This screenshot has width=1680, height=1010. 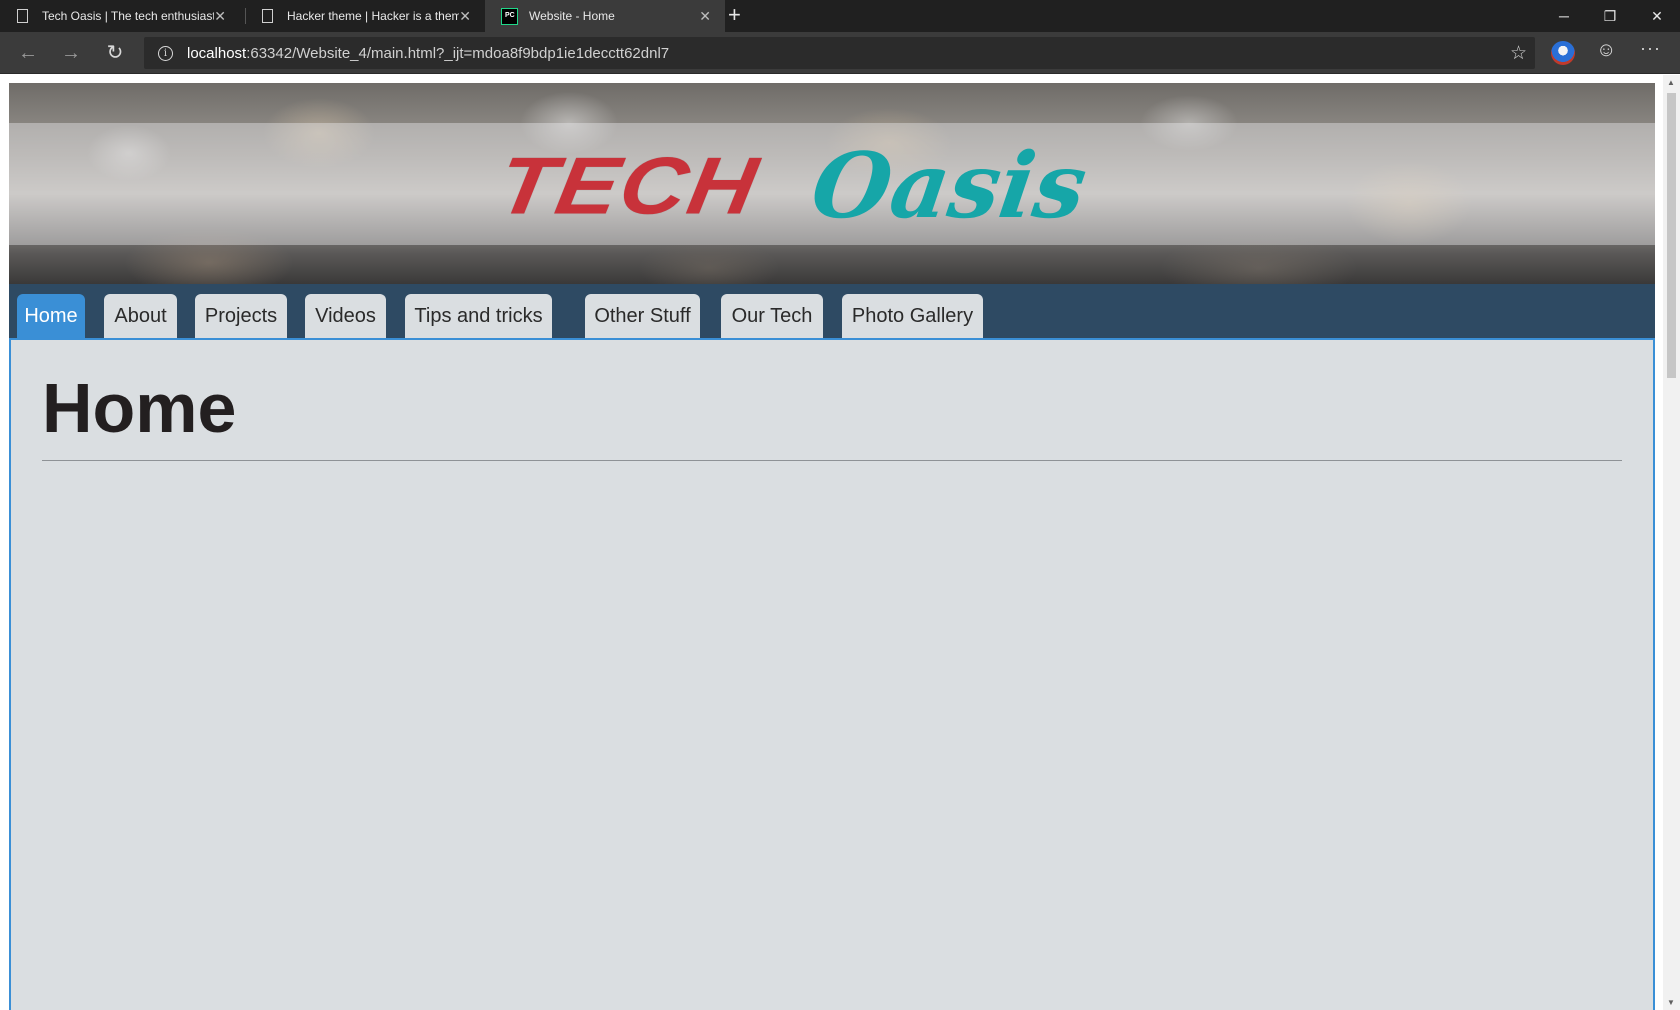 I want to click on feedback-smiley-icon: ☺, so click(x=1606, y=50).